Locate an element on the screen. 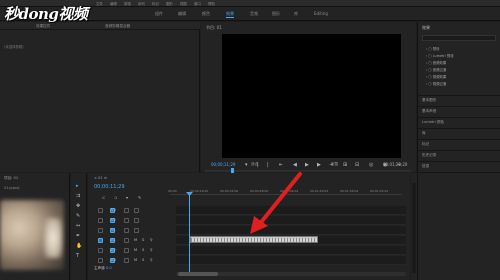  track-label: V2 is located at coordinates (113, 220).